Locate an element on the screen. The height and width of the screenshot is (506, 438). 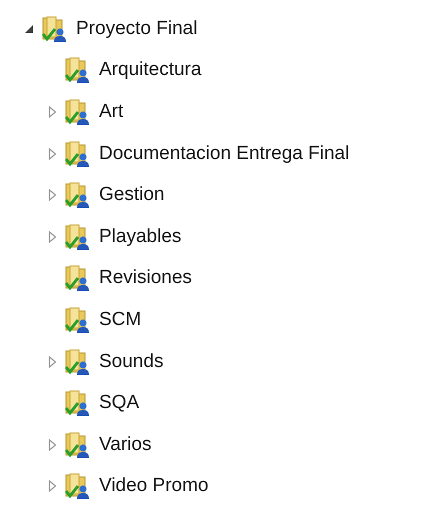
collapse-arrow-icon is located at coordinates (29, 29).